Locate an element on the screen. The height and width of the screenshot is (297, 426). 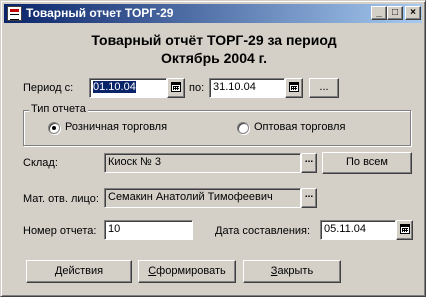
period-to-value: 31.10.04 is located at coordinates (234, 87).